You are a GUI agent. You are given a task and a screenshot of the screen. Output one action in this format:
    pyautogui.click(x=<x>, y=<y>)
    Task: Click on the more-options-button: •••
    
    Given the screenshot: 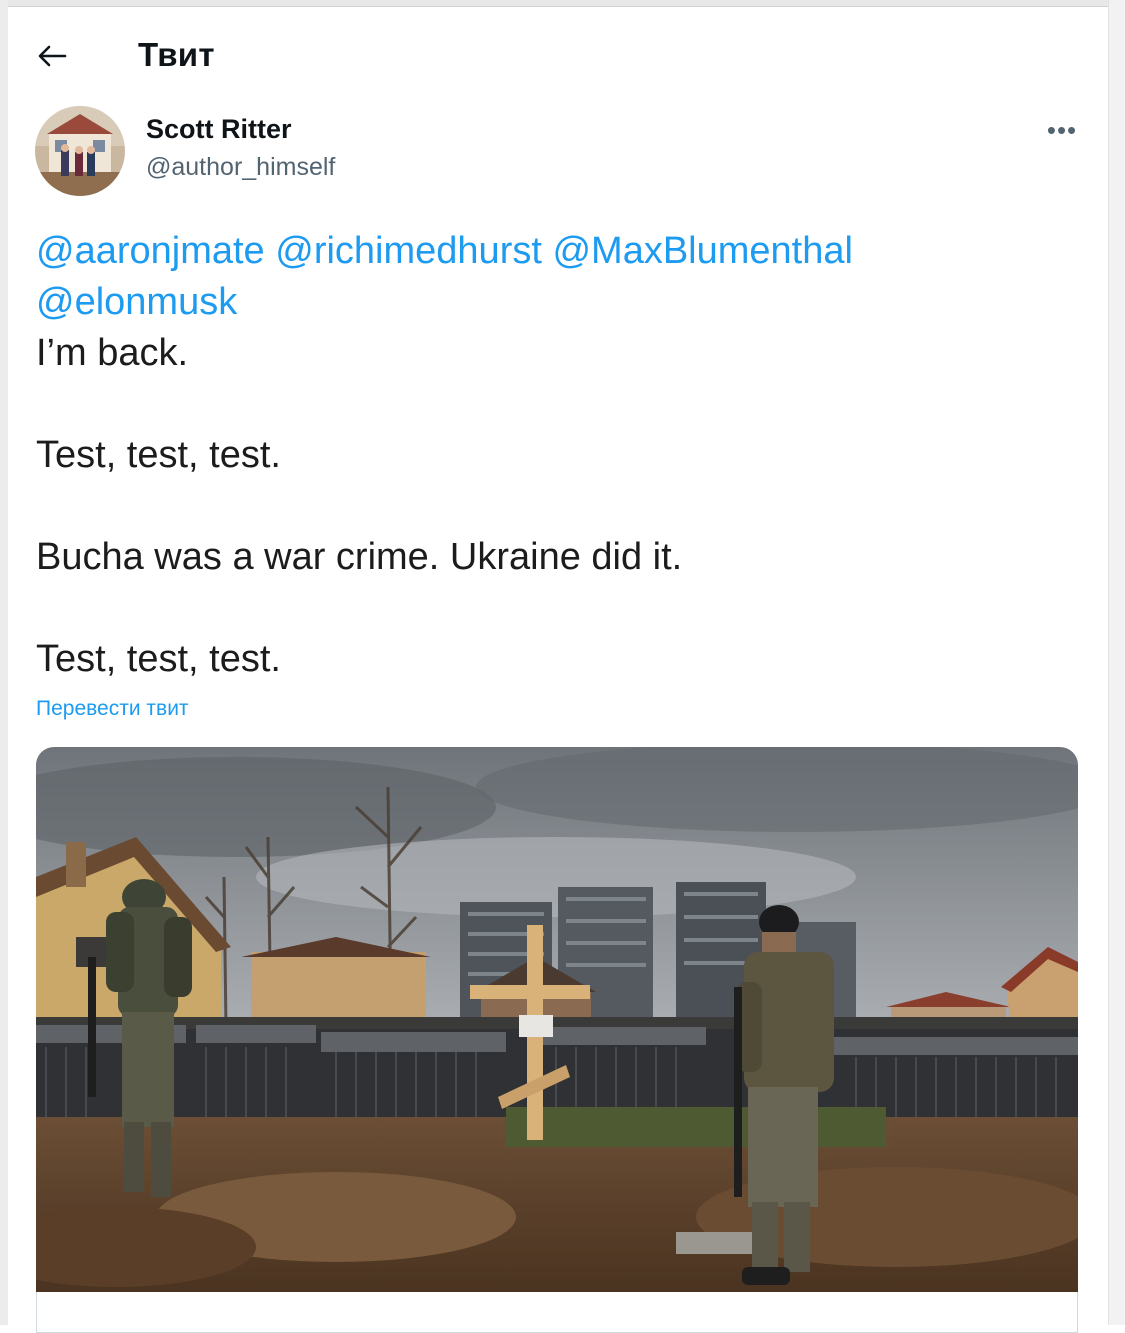 What is the action you would take?
    pyautogui.click(x=1062, y=130)
    